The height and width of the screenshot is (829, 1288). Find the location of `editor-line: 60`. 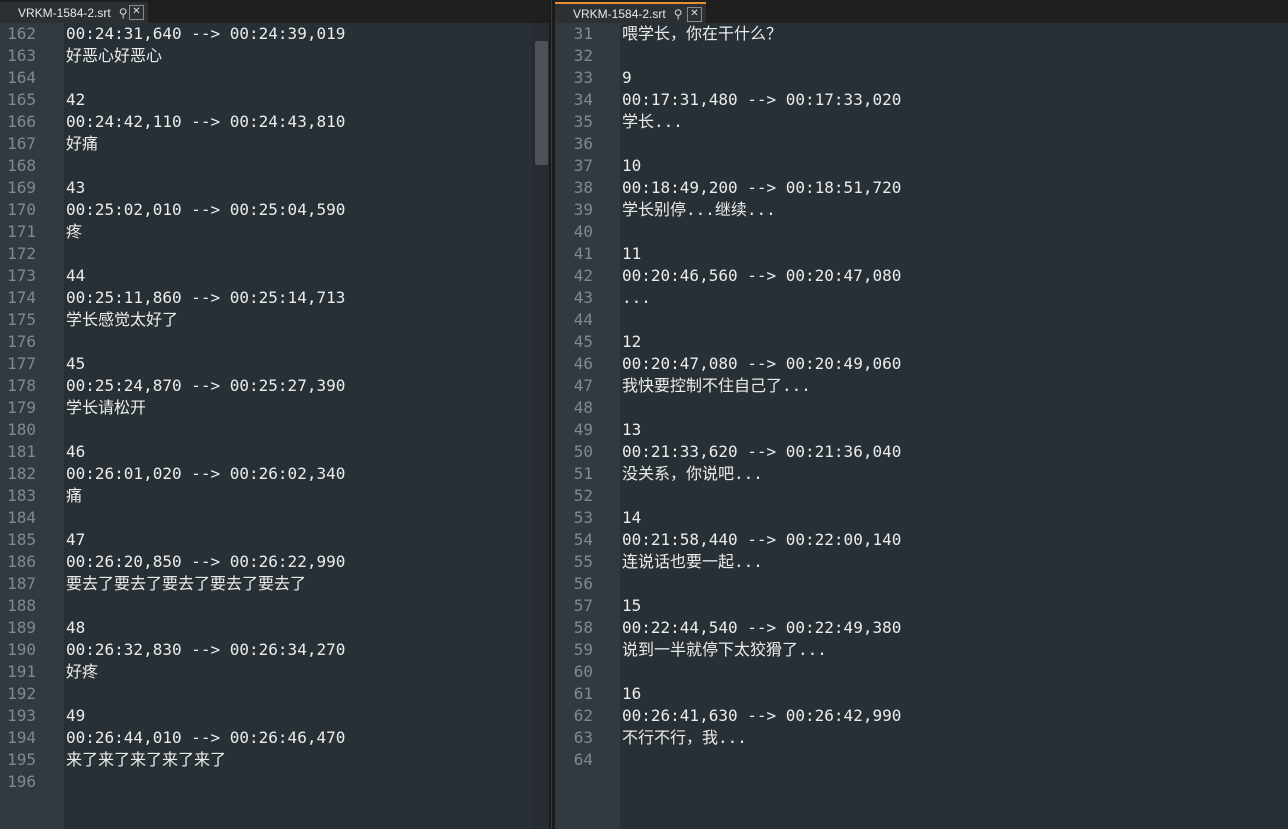

editor-line: 60 is located at coordinates (921, 672).